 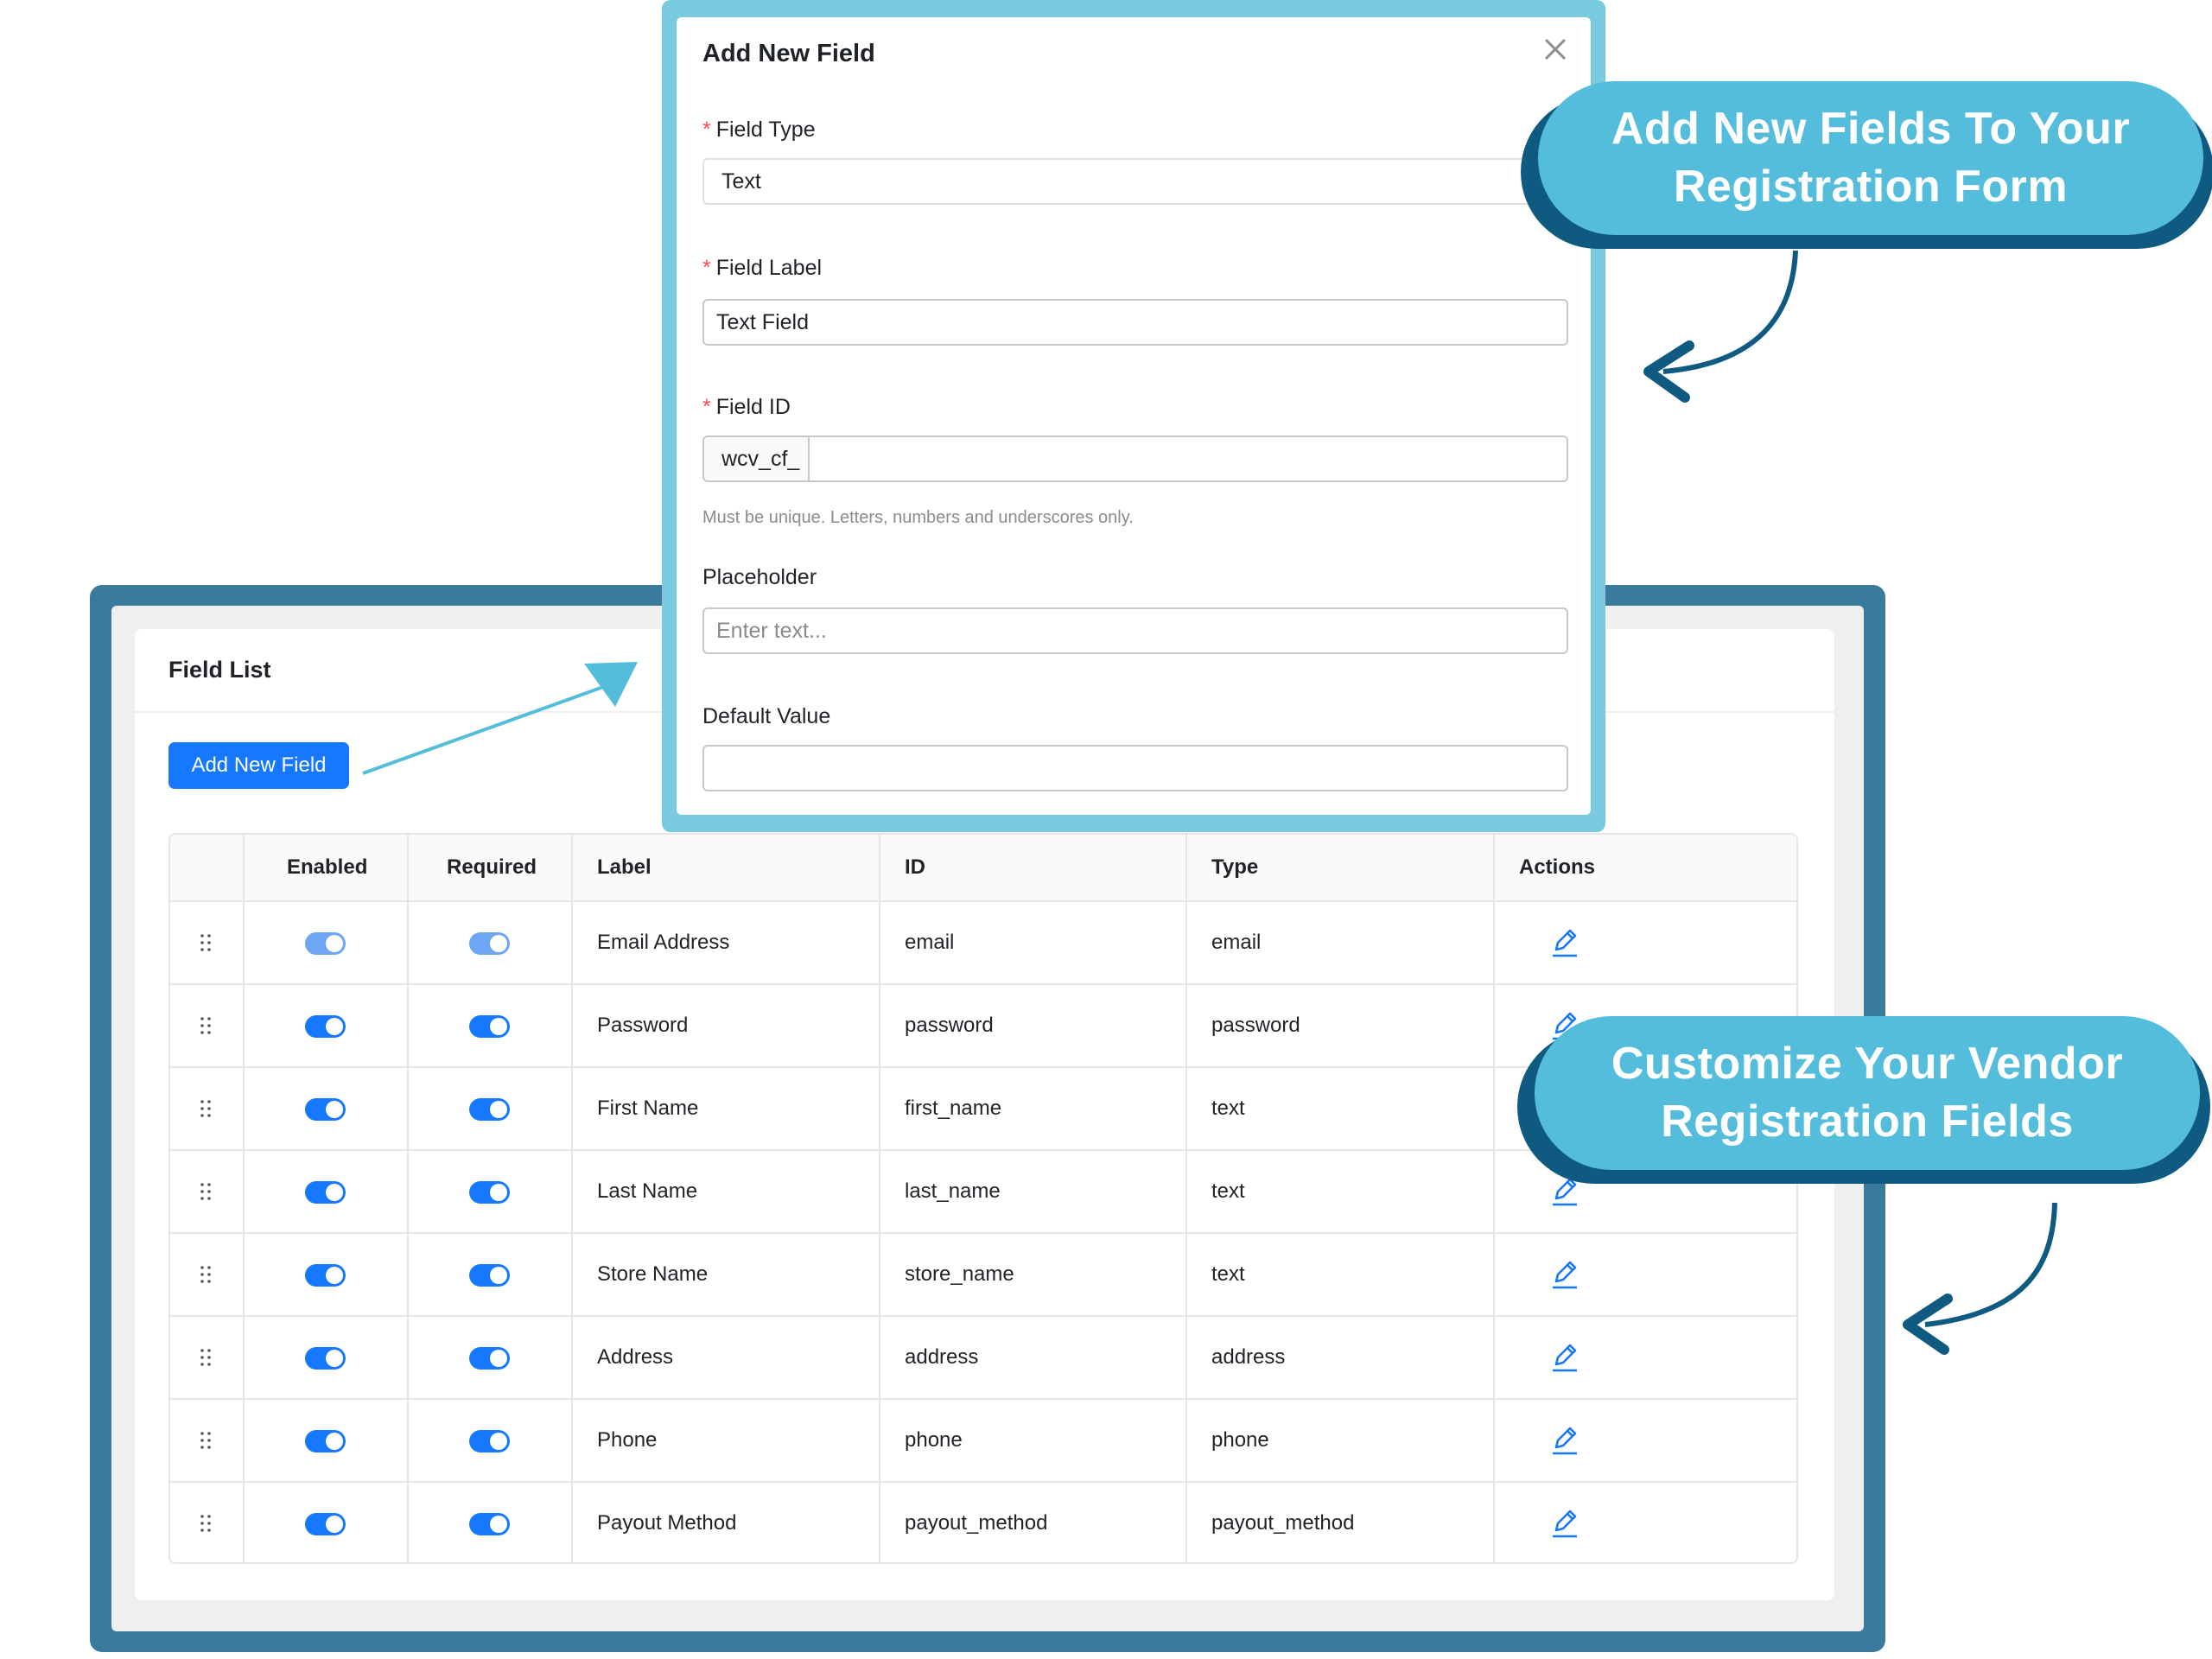 What do you see at coordinates (766, 716) in the screenshot?
I see `default-value-label: Default Value` at bounding box center [766, 716].